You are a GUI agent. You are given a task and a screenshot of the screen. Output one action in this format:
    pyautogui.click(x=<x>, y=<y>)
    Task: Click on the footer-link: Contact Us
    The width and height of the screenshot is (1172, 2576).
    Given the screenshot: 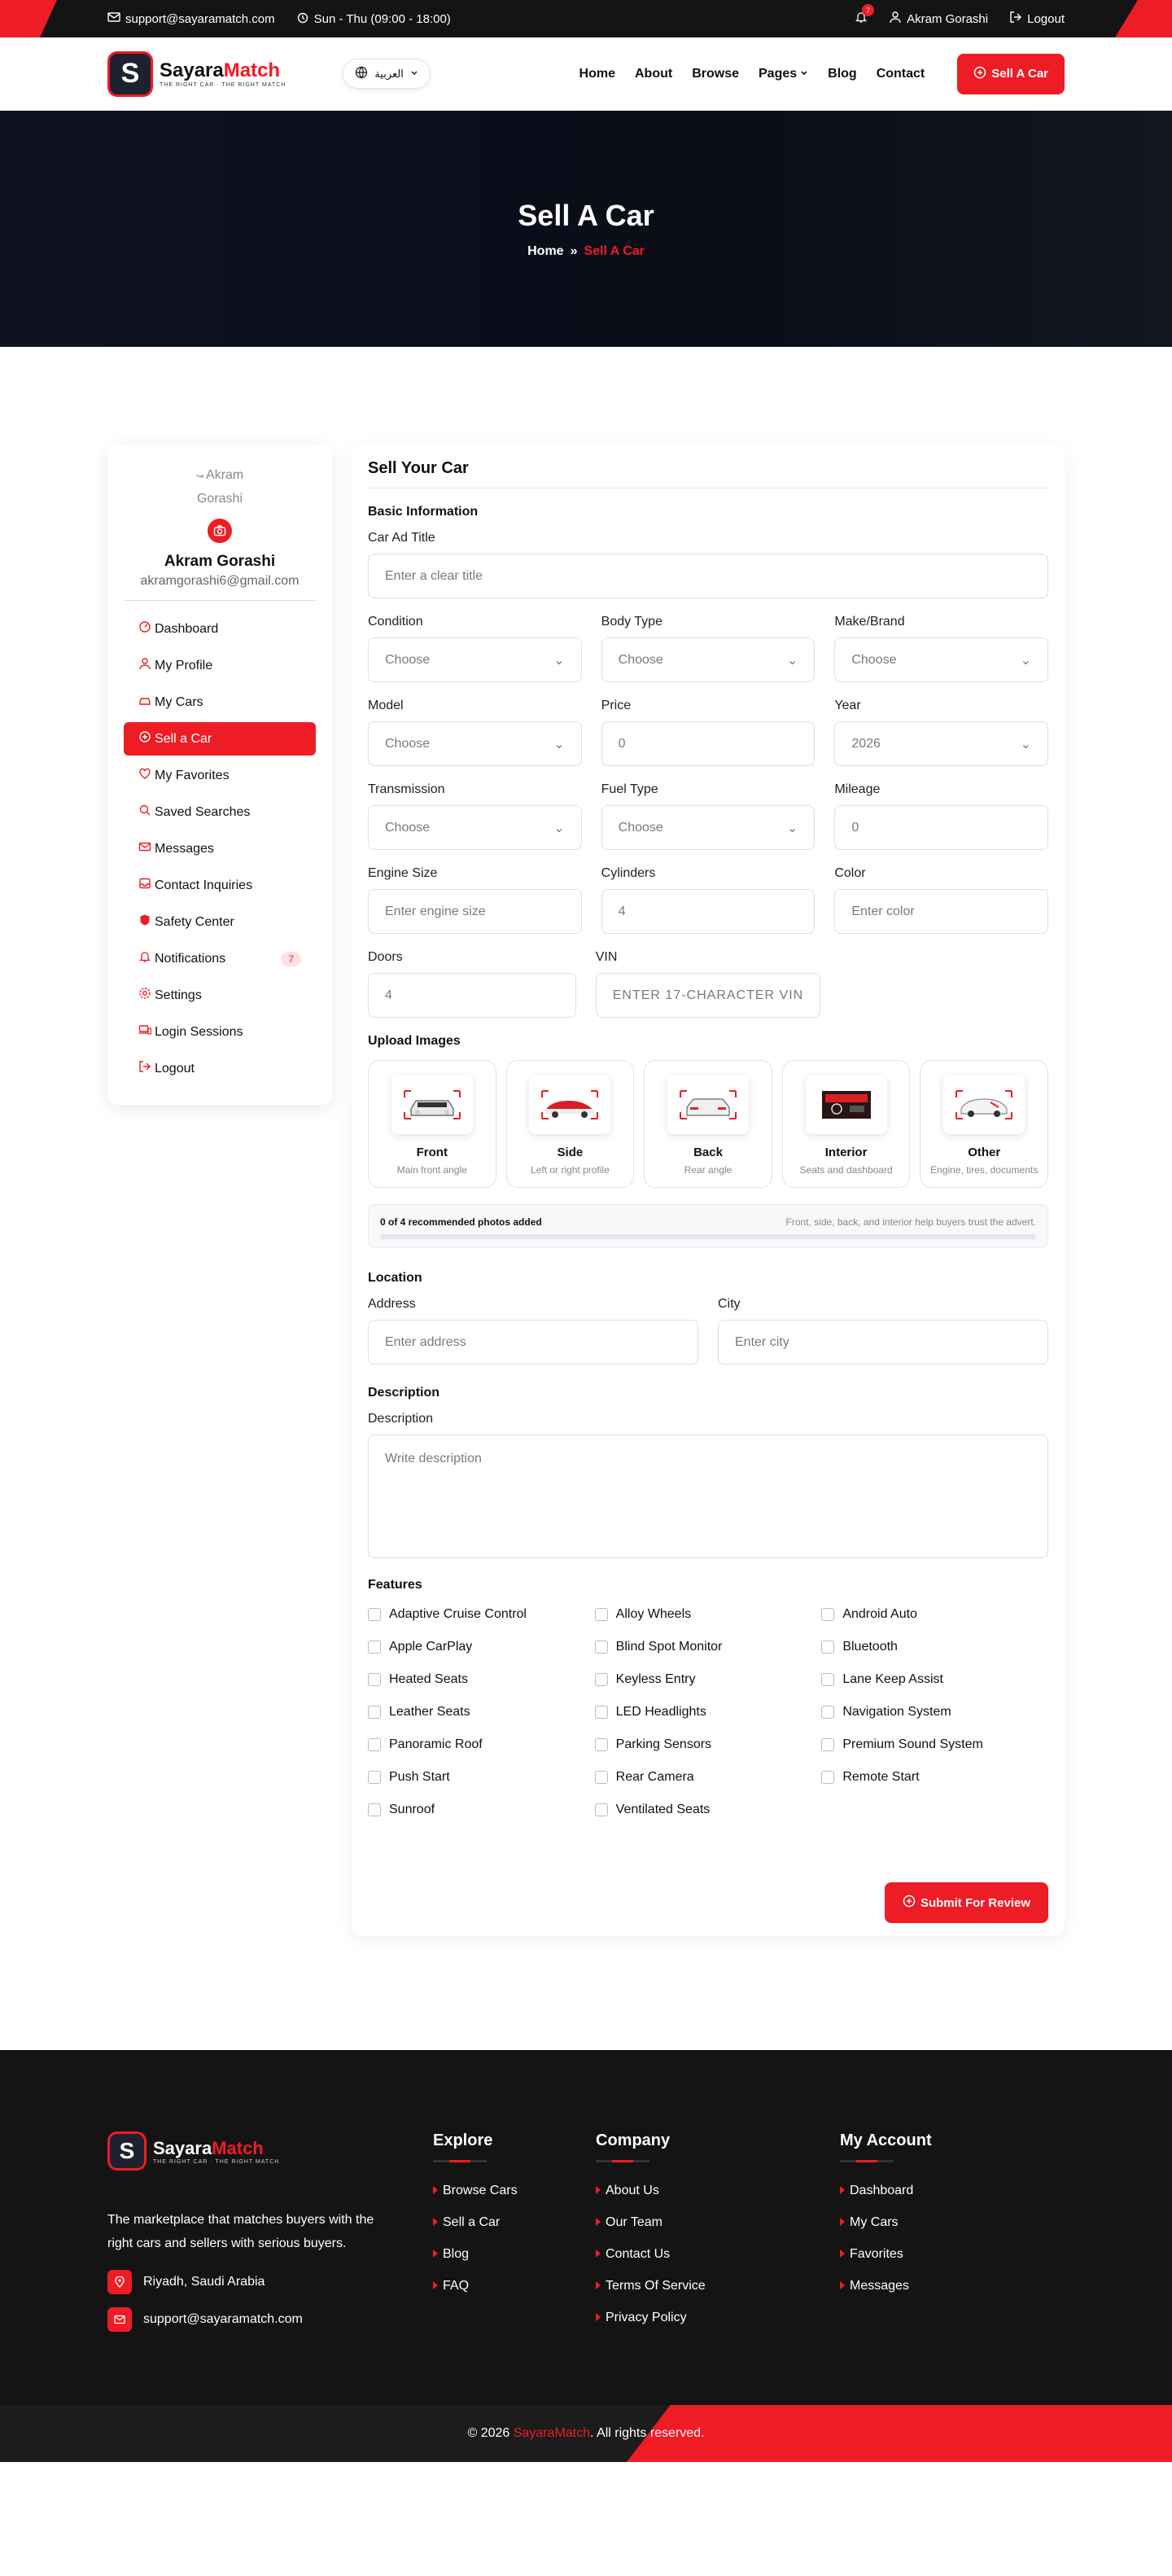 What is the action you would take?
    pyautogui.click(x=718, y=2254)
    